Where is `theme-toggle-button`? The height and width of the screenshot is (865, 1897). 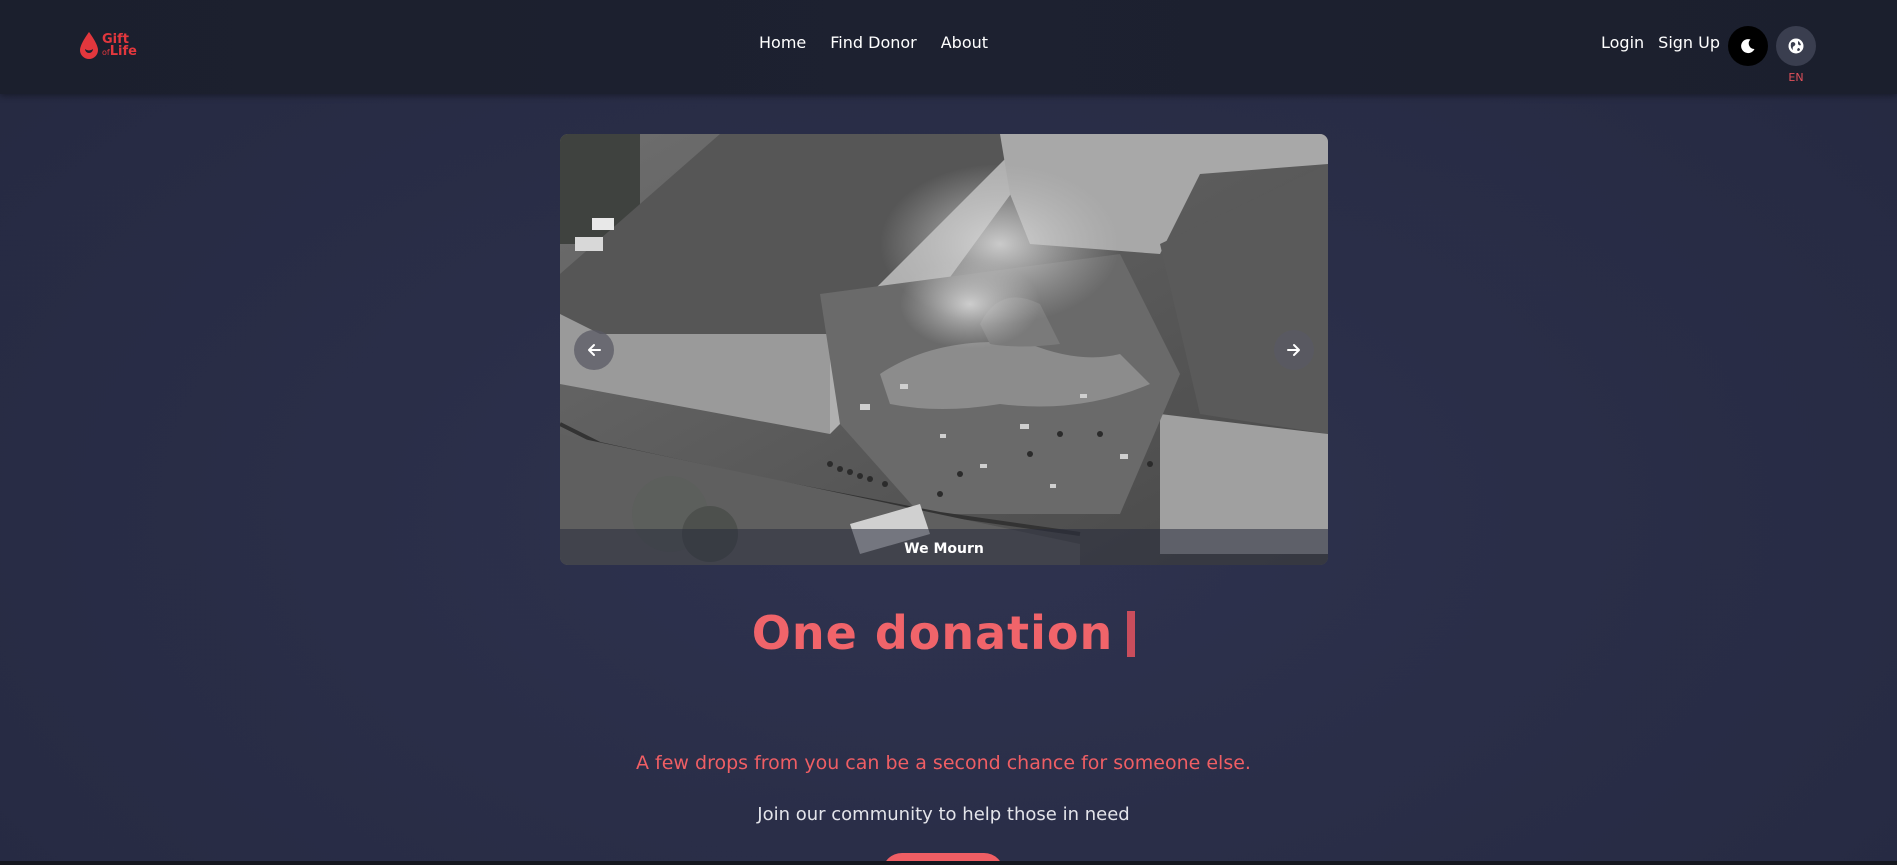 theme-toggle-button is located at coordinates (1748, 46).